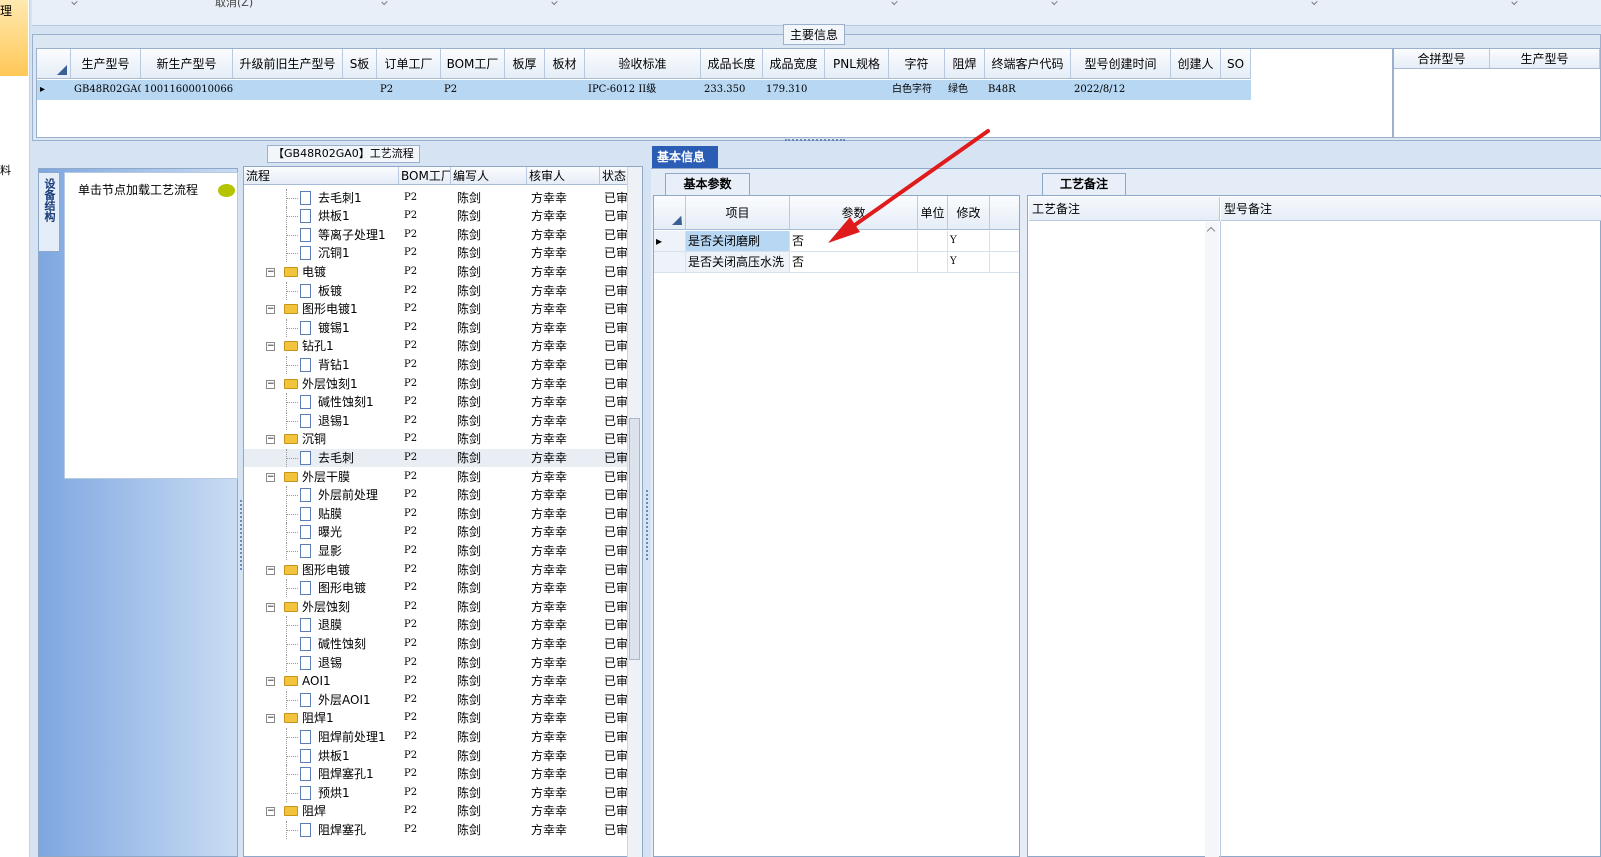  Describe the element at coordinates (436, 681) in the screenshot. I see `process-tree-row: − AOI1 P2 陈剑 方幸幸 已审` at that location.